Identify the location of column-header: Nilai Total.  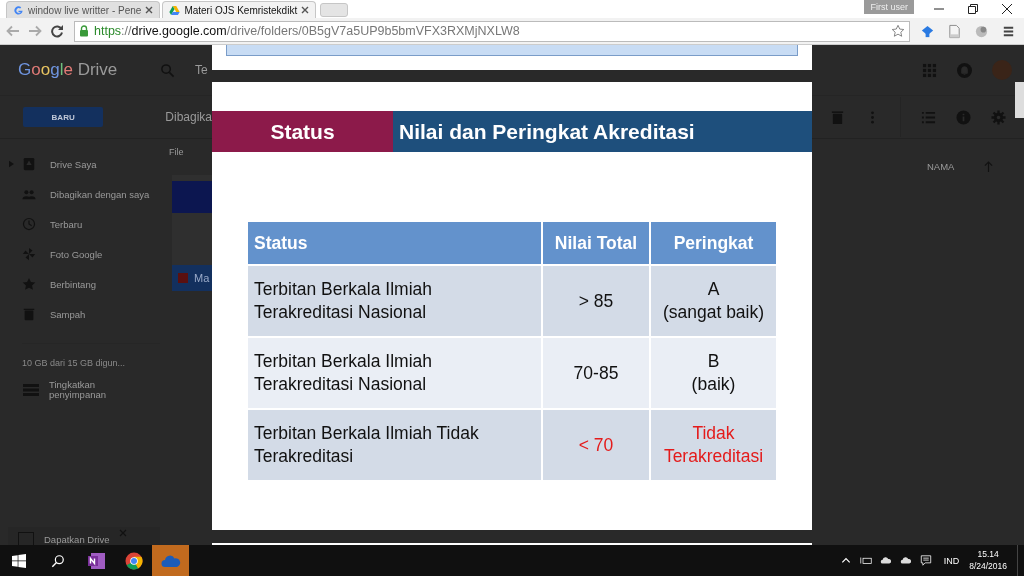
(596, 243).